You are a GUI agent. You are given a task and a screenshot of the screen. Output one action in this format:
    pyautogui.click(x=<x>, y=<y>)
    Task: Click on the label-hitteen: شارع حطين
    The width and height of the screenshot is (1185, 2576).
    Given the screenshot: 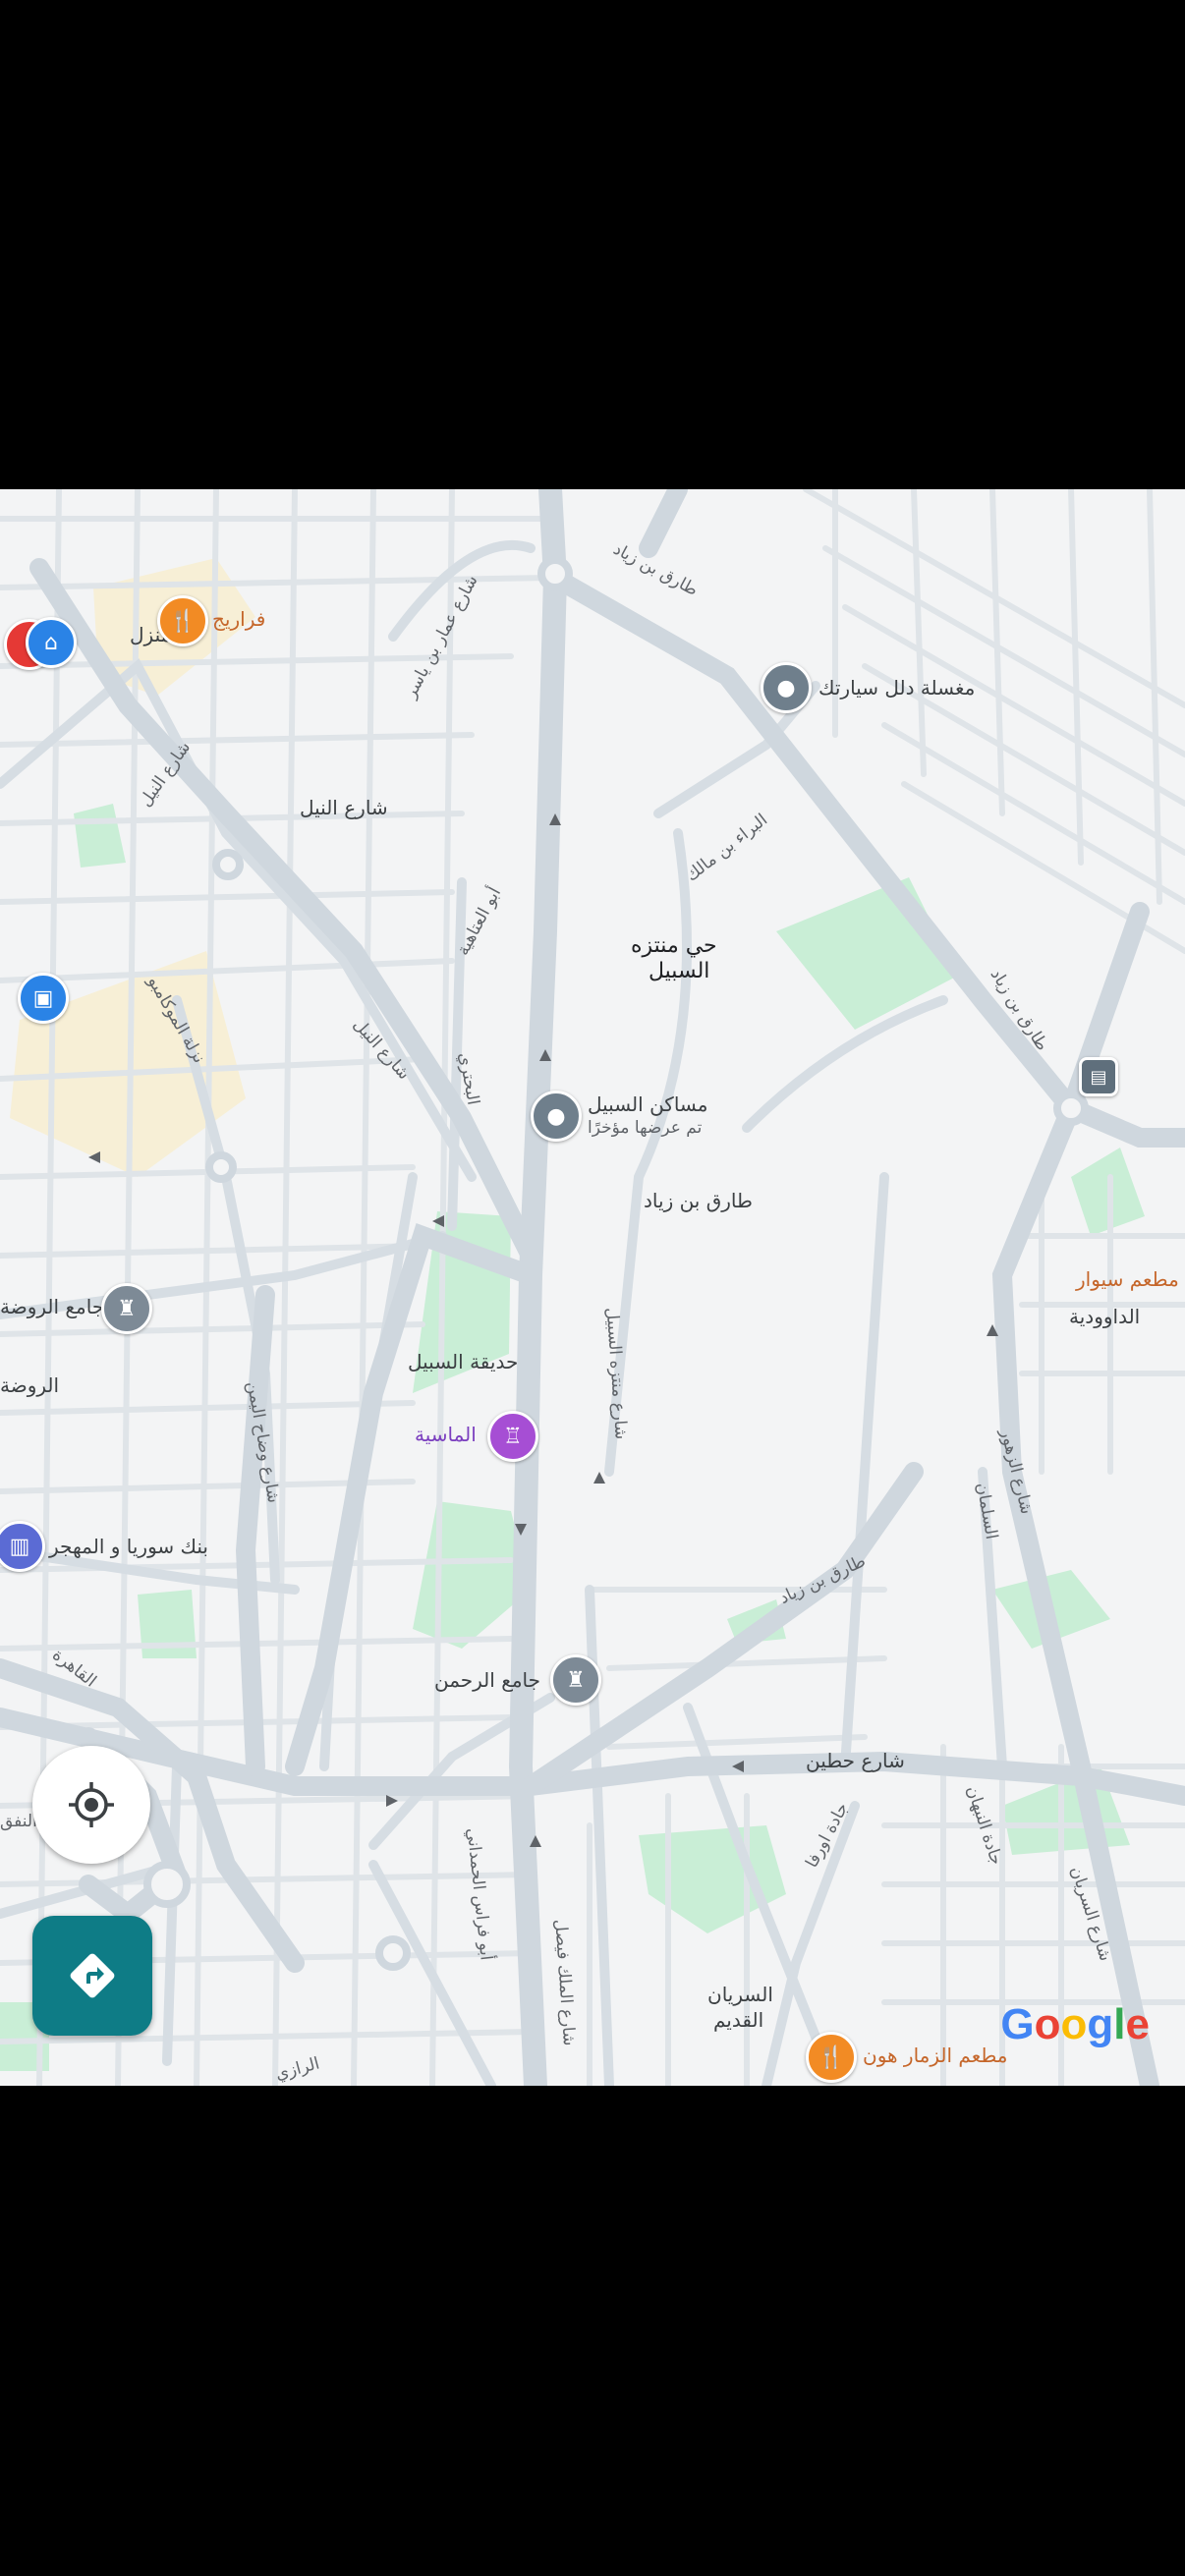 What is the action you would take?
    pyautogui.click(x=856, y=1760)
    